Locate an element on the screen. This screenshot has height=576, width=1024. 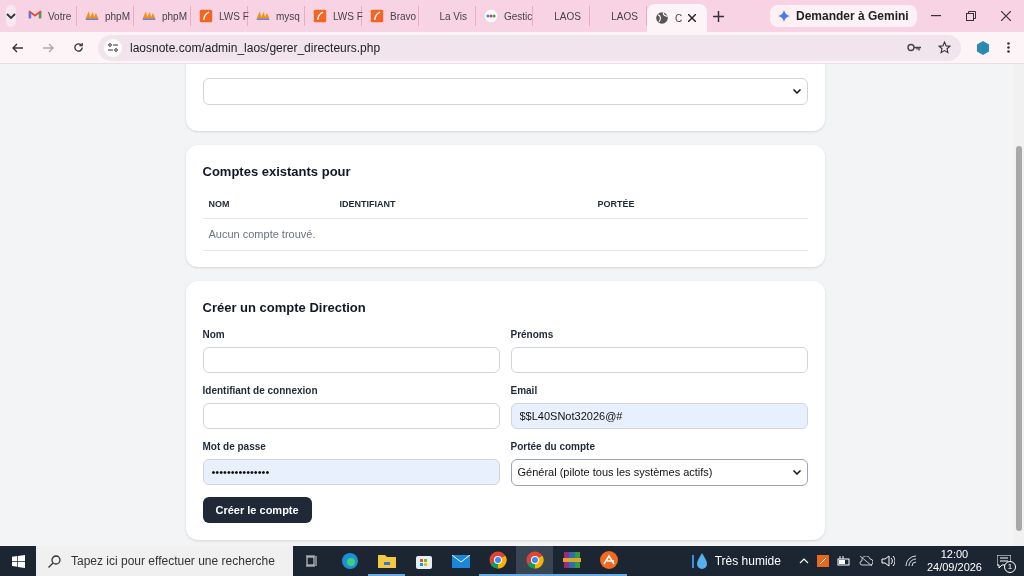
search-icon is located at coordinates (54, 561).